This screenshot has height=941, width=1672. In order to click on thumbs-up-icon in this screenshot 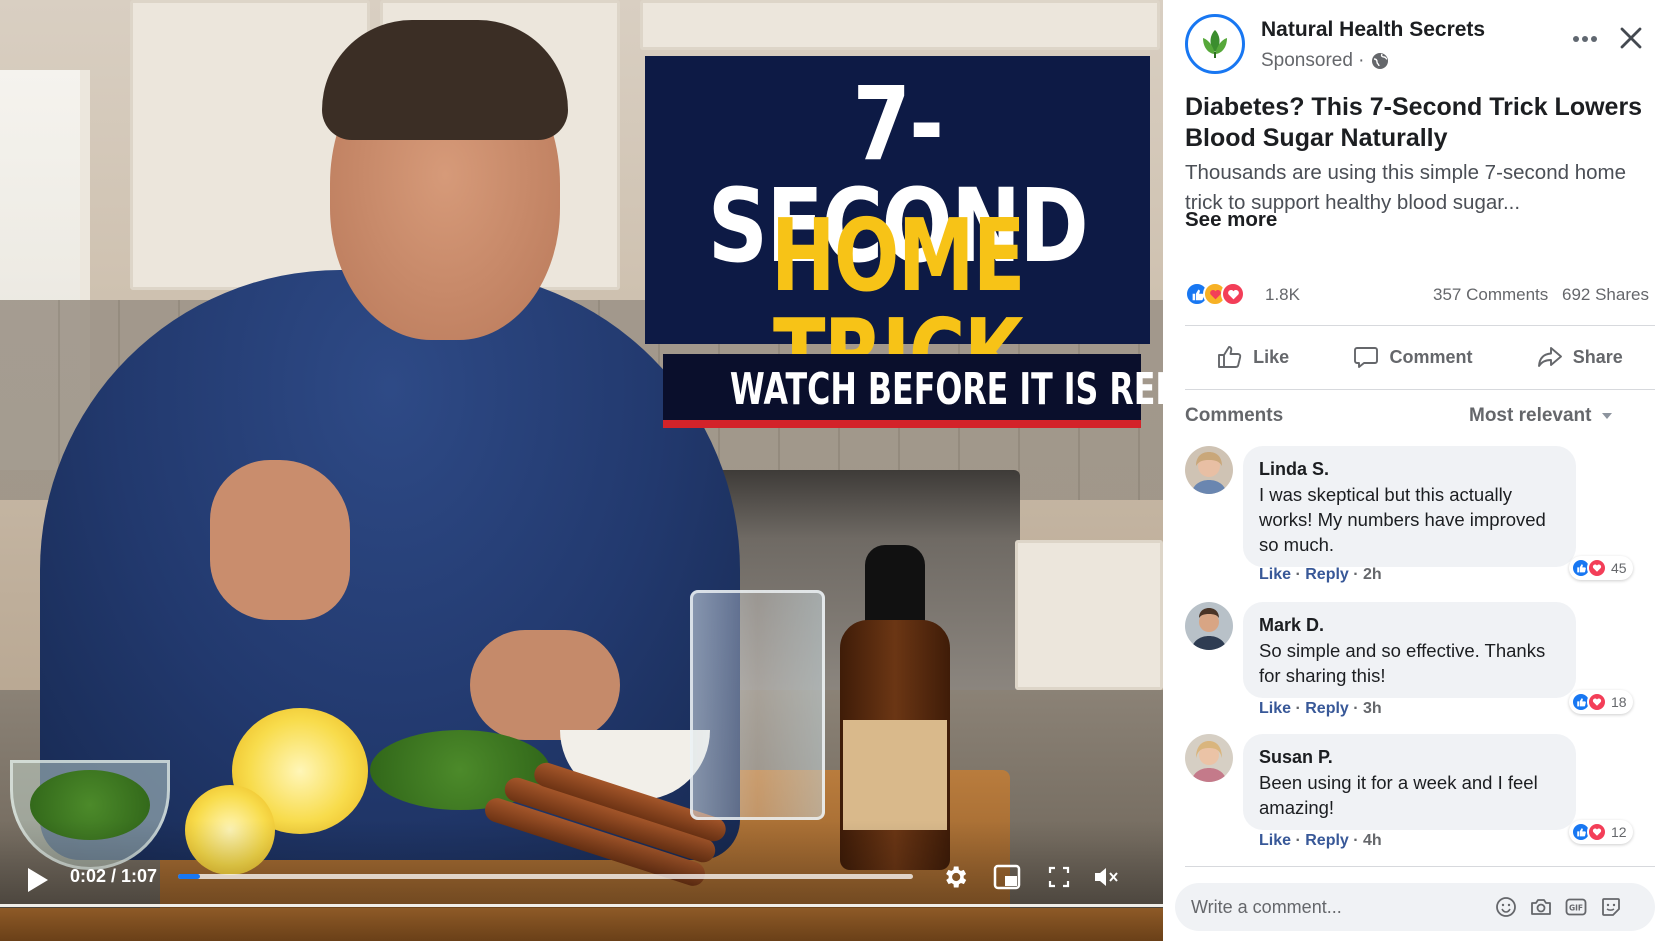, I will do `click(1230, 357)`.